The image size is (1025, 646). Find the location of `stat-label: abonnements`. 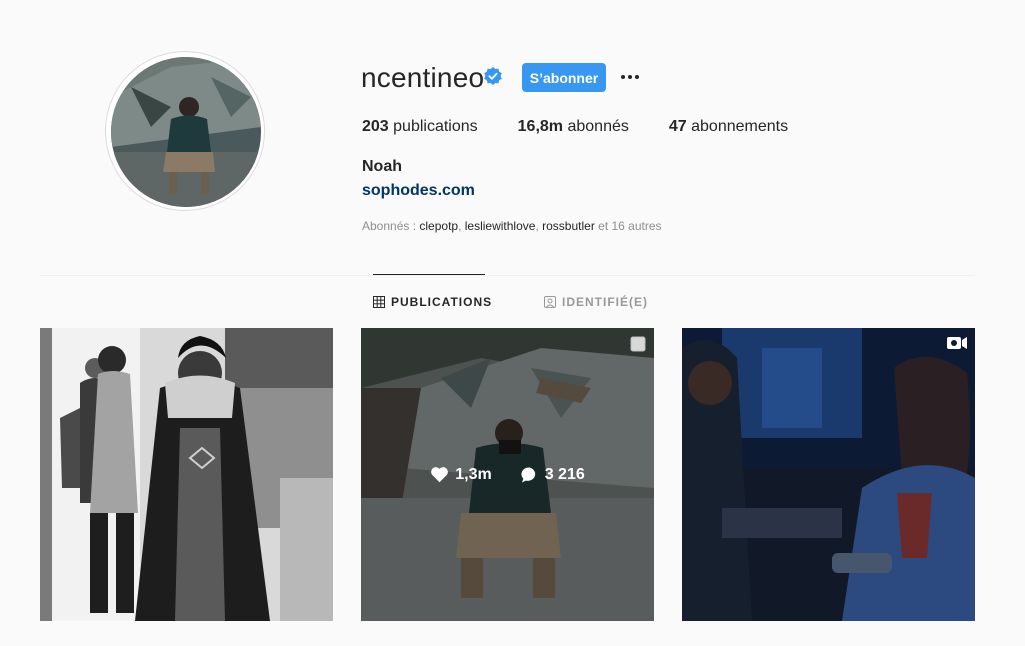

stat-label: abonnements is located at coordinates (740, 126).